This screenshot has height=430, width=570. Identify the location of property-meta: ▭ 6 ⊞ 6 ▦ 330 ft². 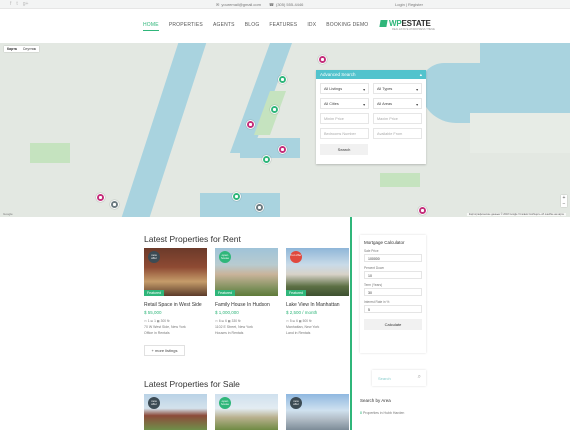
(228, 321).